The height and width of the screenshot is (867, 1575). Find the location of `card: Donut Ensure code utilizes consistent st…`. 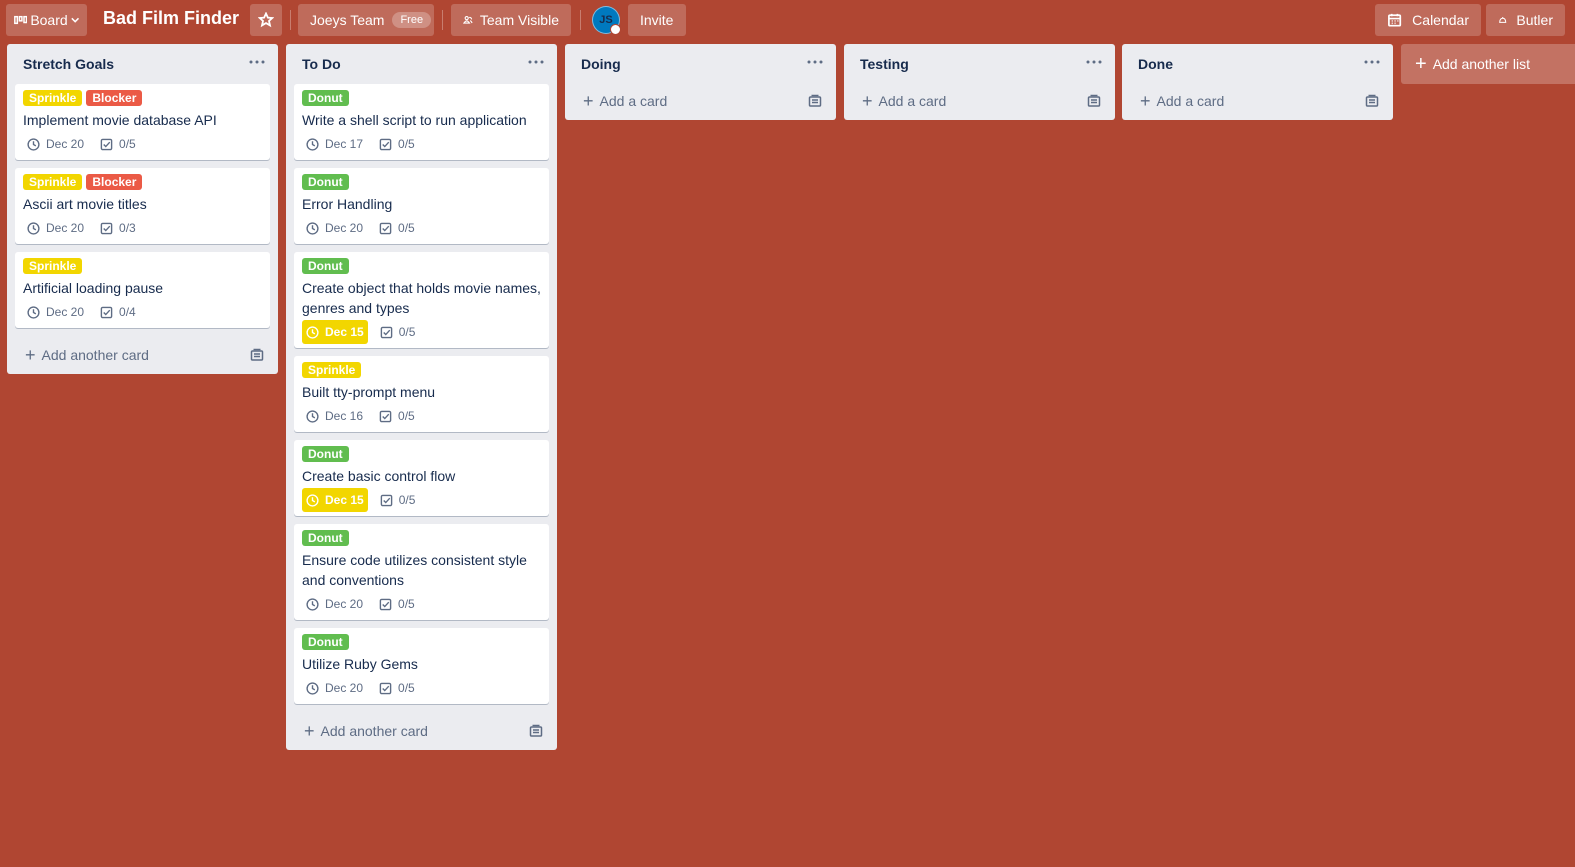

card: Donut Ensure code utilizes consistent st… is located at coordinates (421, 572).